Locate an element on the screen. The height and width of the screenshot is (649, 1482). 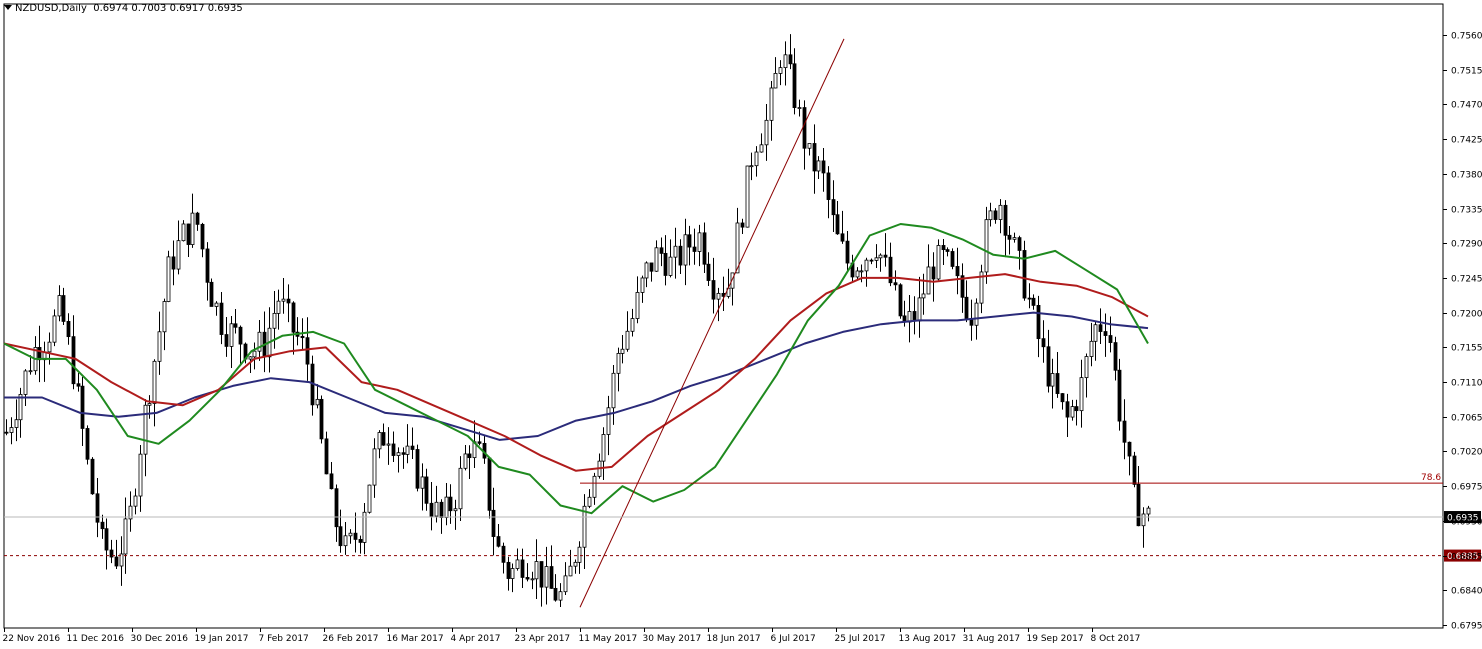
x-tick-label: 23 Apr 2017 is located at coordinates (543, 639).